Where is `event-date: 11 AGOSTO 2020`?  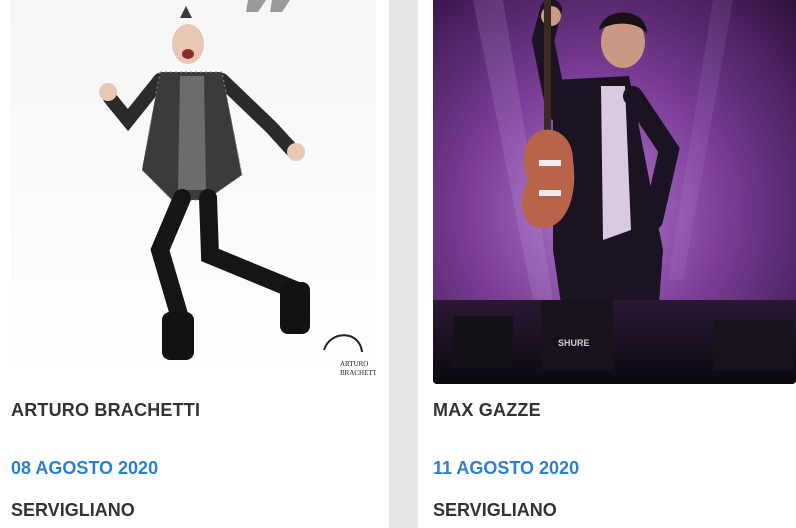
event-date: 11 AGOSTO 2020 is located at coordinates (506, 468).